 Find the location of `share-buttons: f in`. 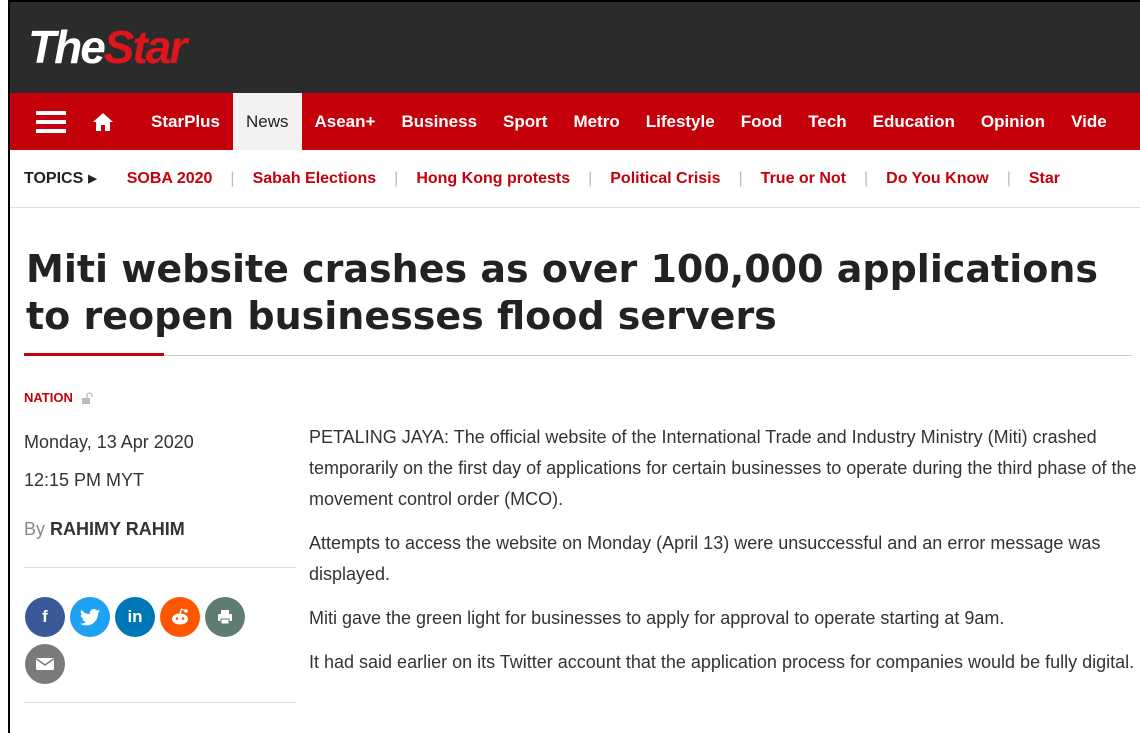

share-buttons: f in is located at coordinates (145, 644).